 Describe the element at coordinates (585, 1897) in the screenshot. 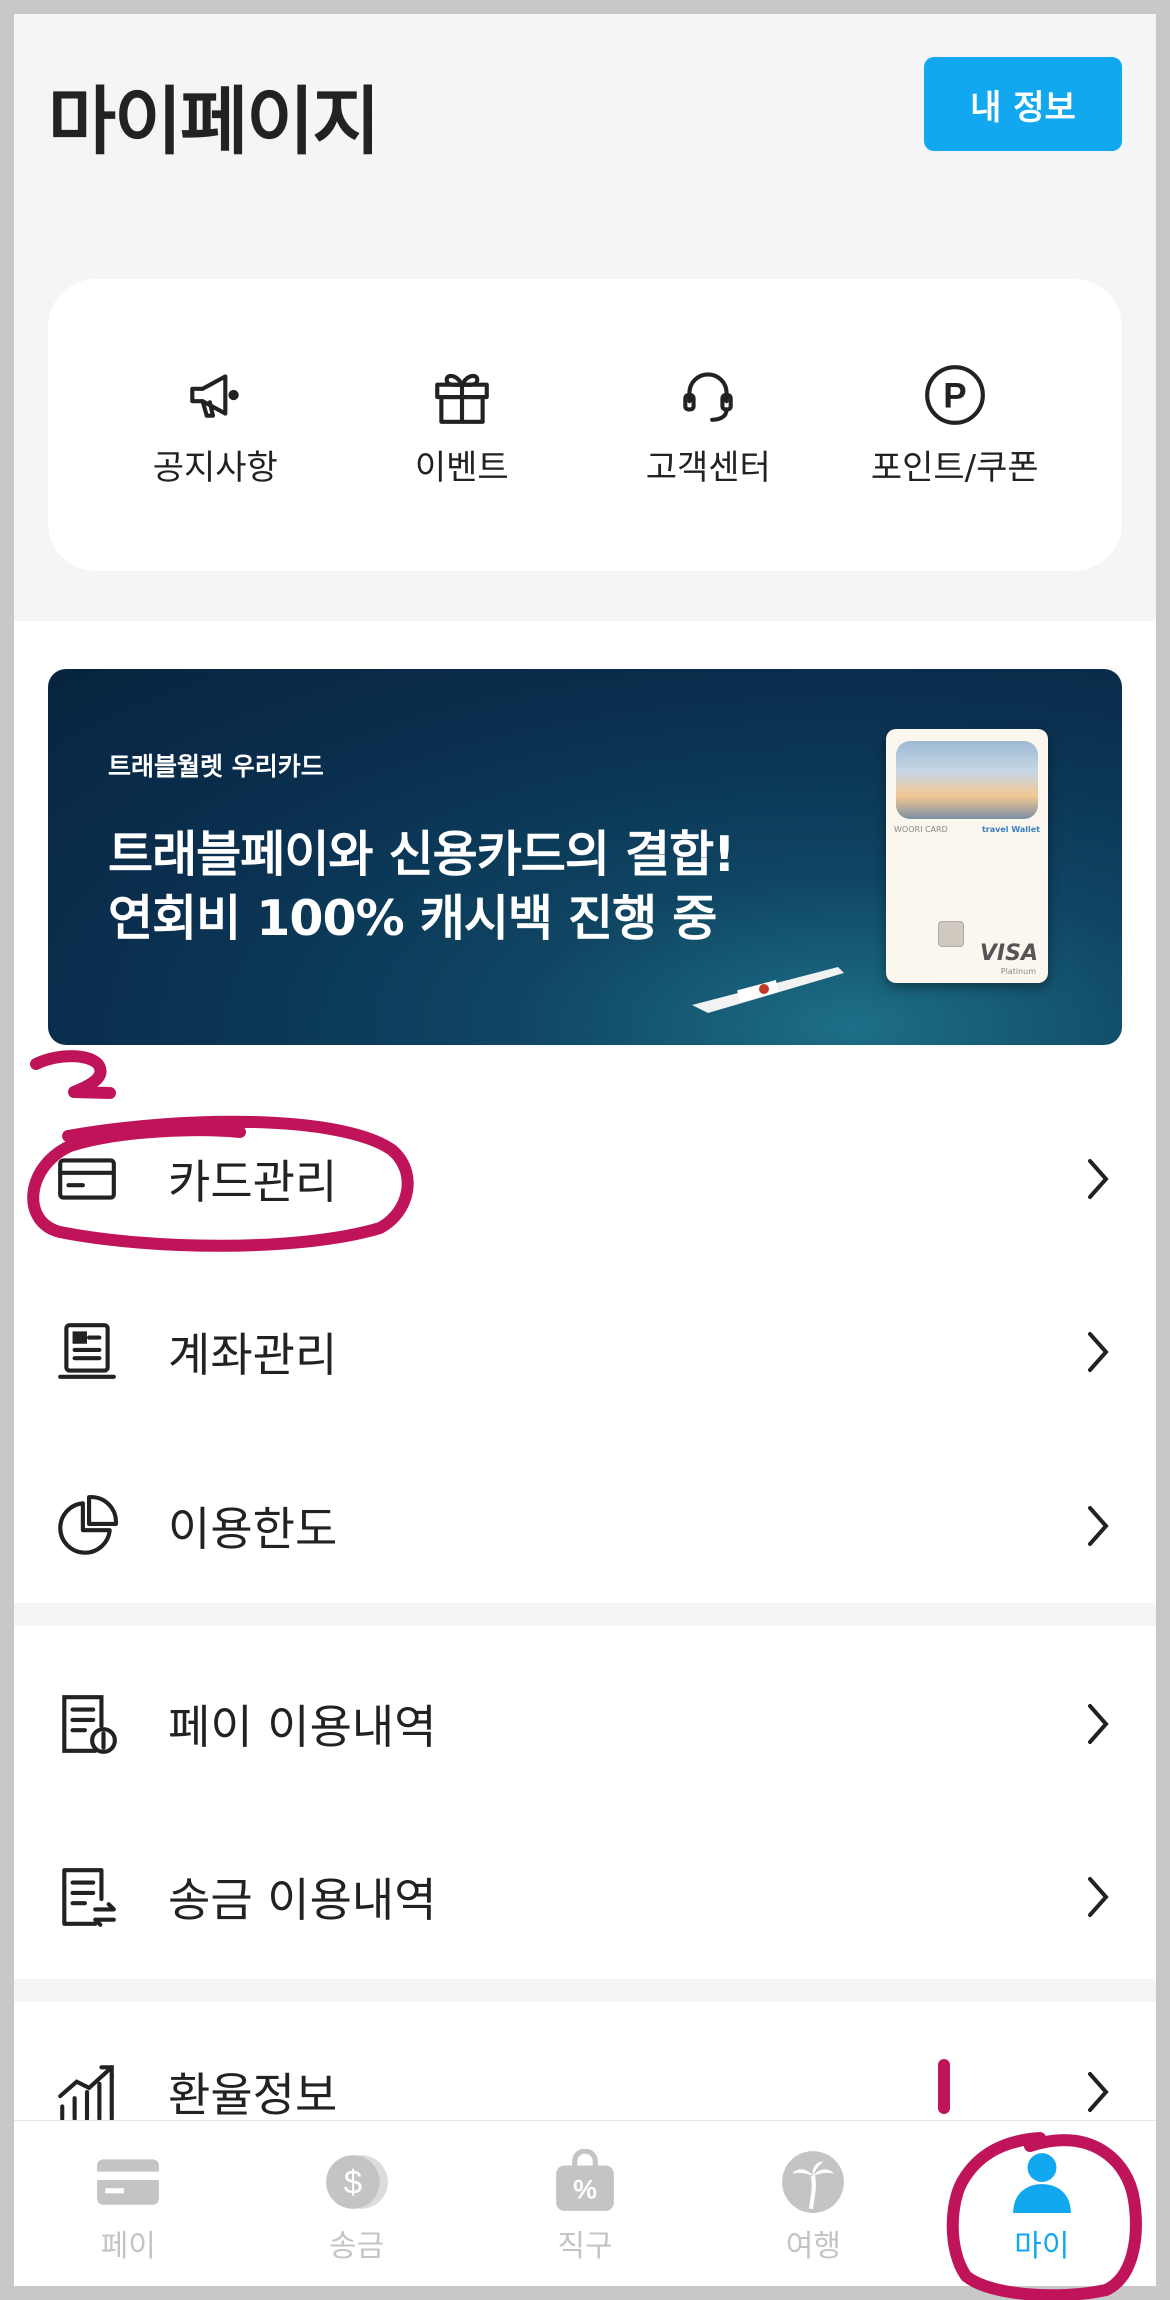

I see `menu-transfer-history: 송금 이용내역` at that location.